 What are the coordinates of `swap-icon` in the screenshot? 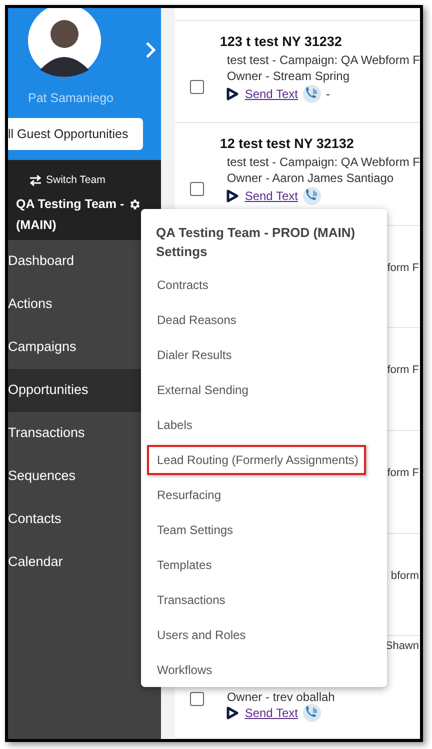 It's located at (35, 180).